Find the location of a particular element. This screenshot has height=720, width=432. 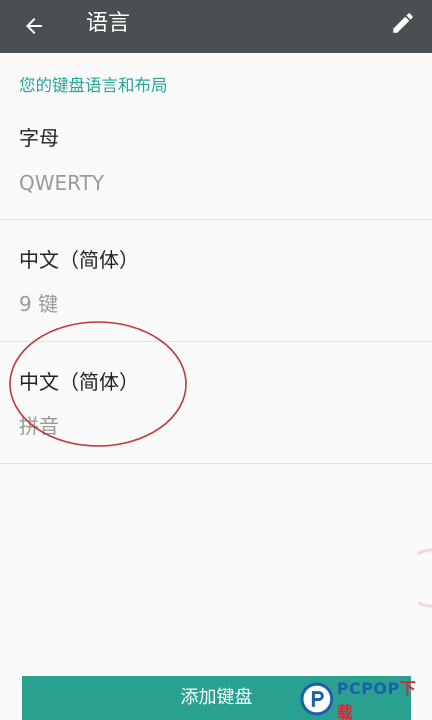

arrow-back-icon is located at coordinates (34, 26).